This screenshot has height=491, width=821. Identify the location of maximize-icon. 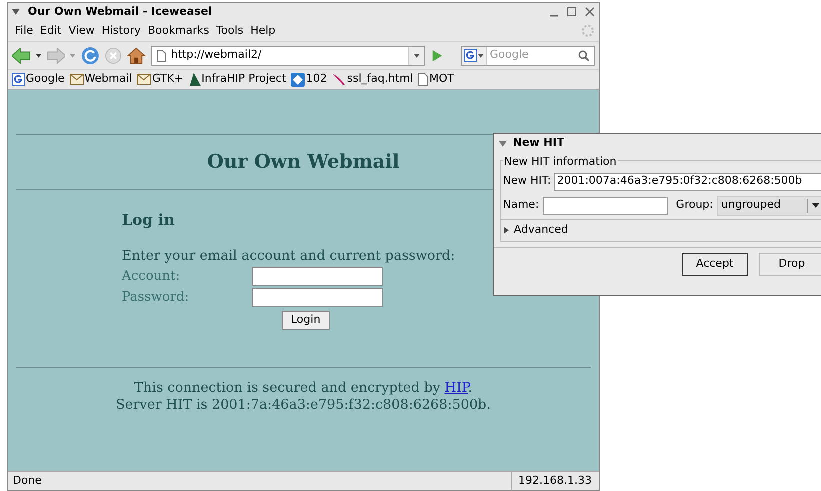
(572, 12).